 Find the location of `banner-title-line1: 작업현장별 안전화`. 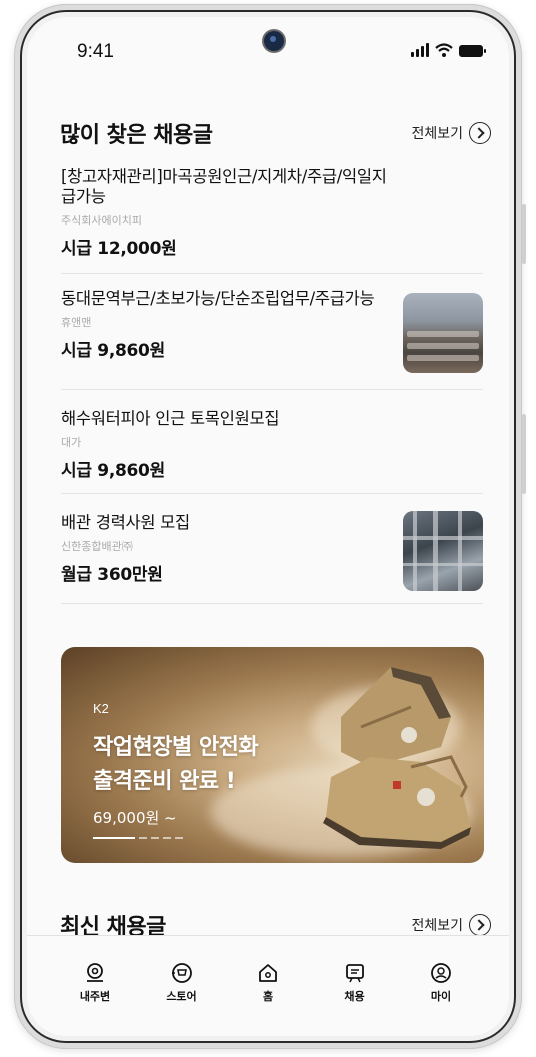

banner-title-line1: 작업현장별 안전화 is located at coordinates (176, 747).